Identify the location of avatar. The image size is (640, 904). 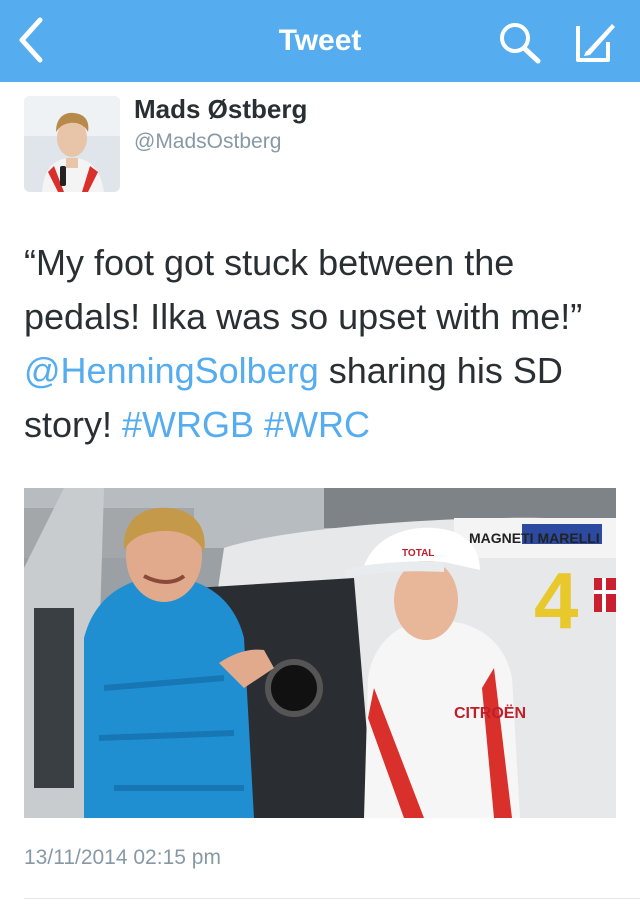
(72, 144).